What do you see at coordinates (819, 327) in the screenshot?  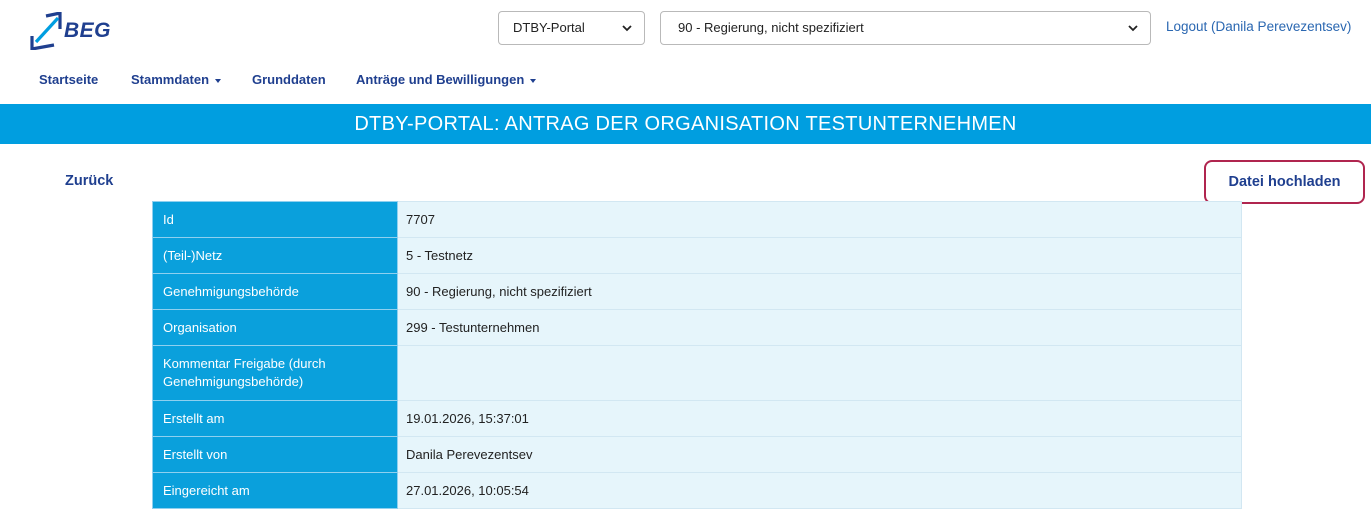 I see `row-value: 299 - Testunternehmen` at bounding box center [819, 327].